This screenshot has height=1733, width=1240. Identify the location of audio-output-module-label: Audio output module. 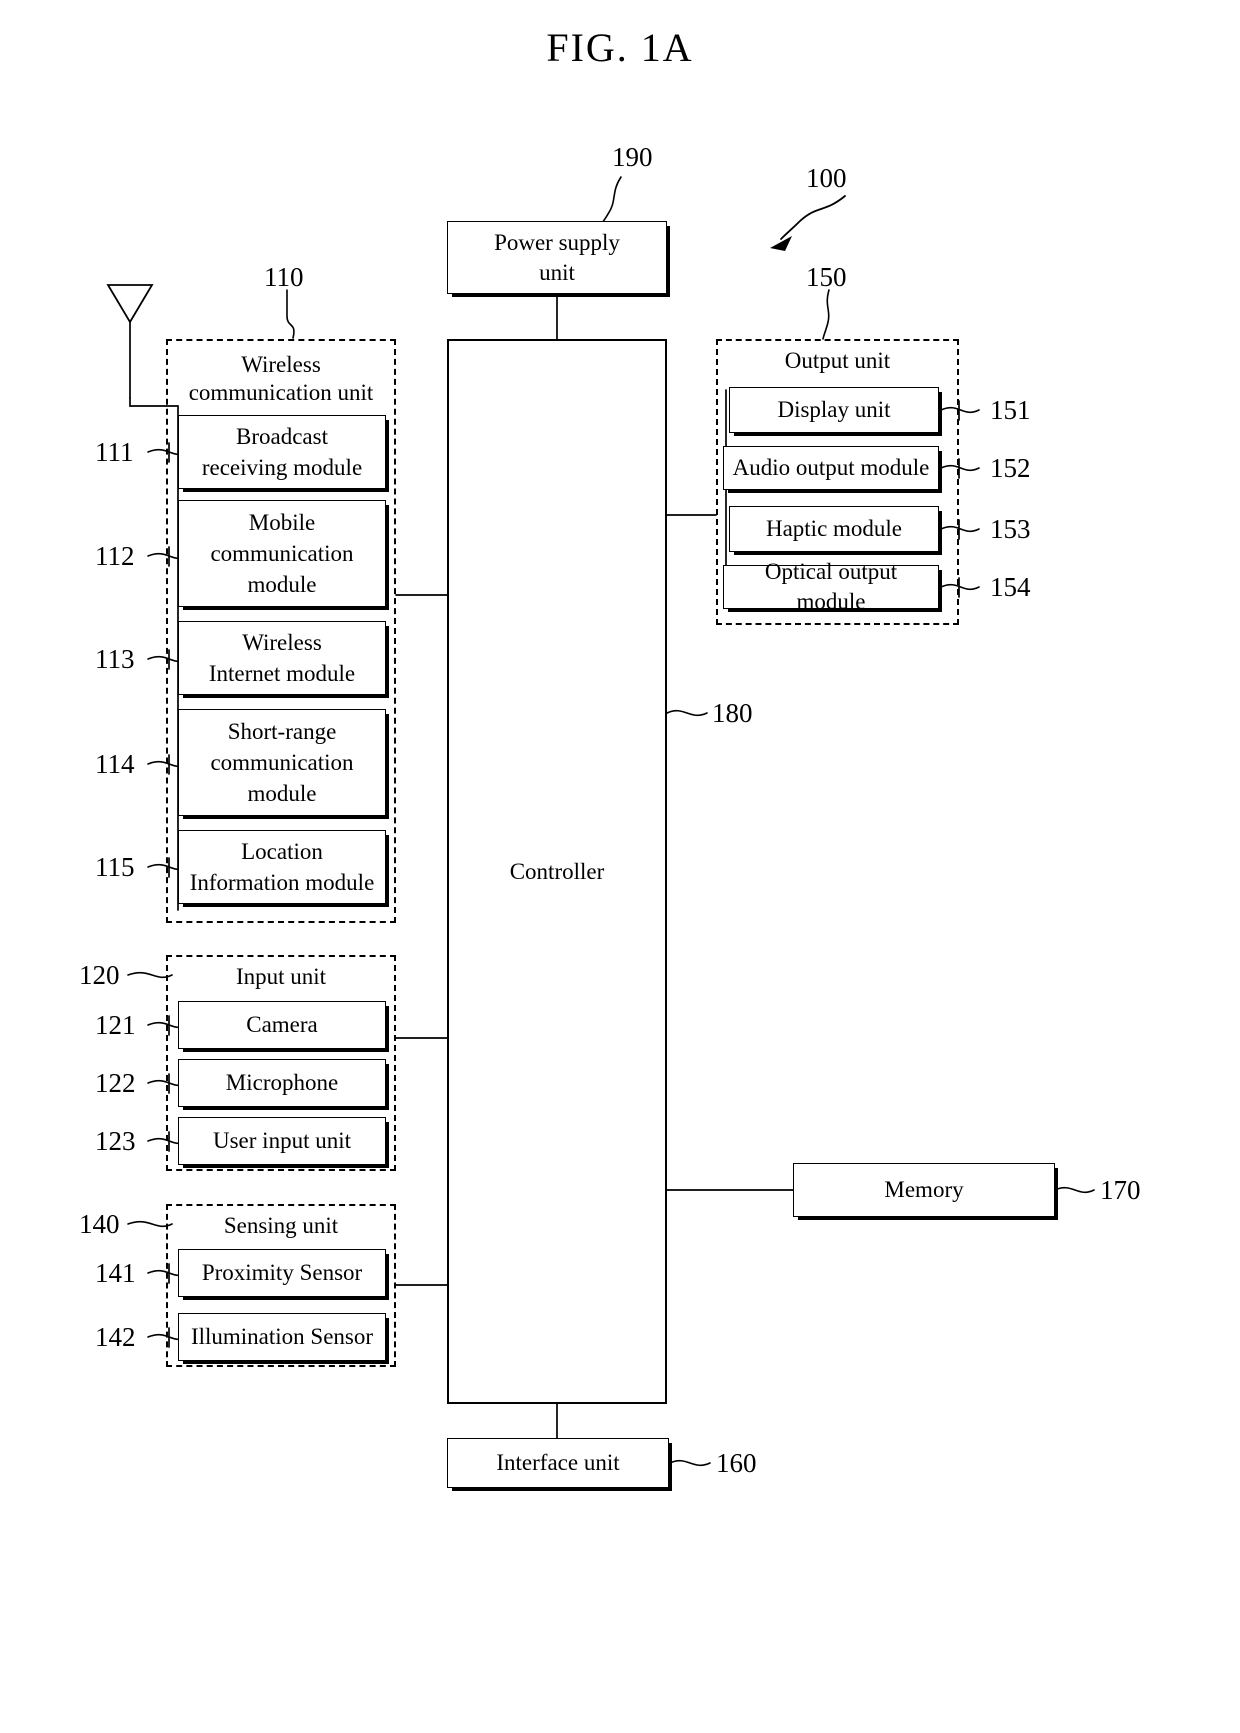
(831, 467).